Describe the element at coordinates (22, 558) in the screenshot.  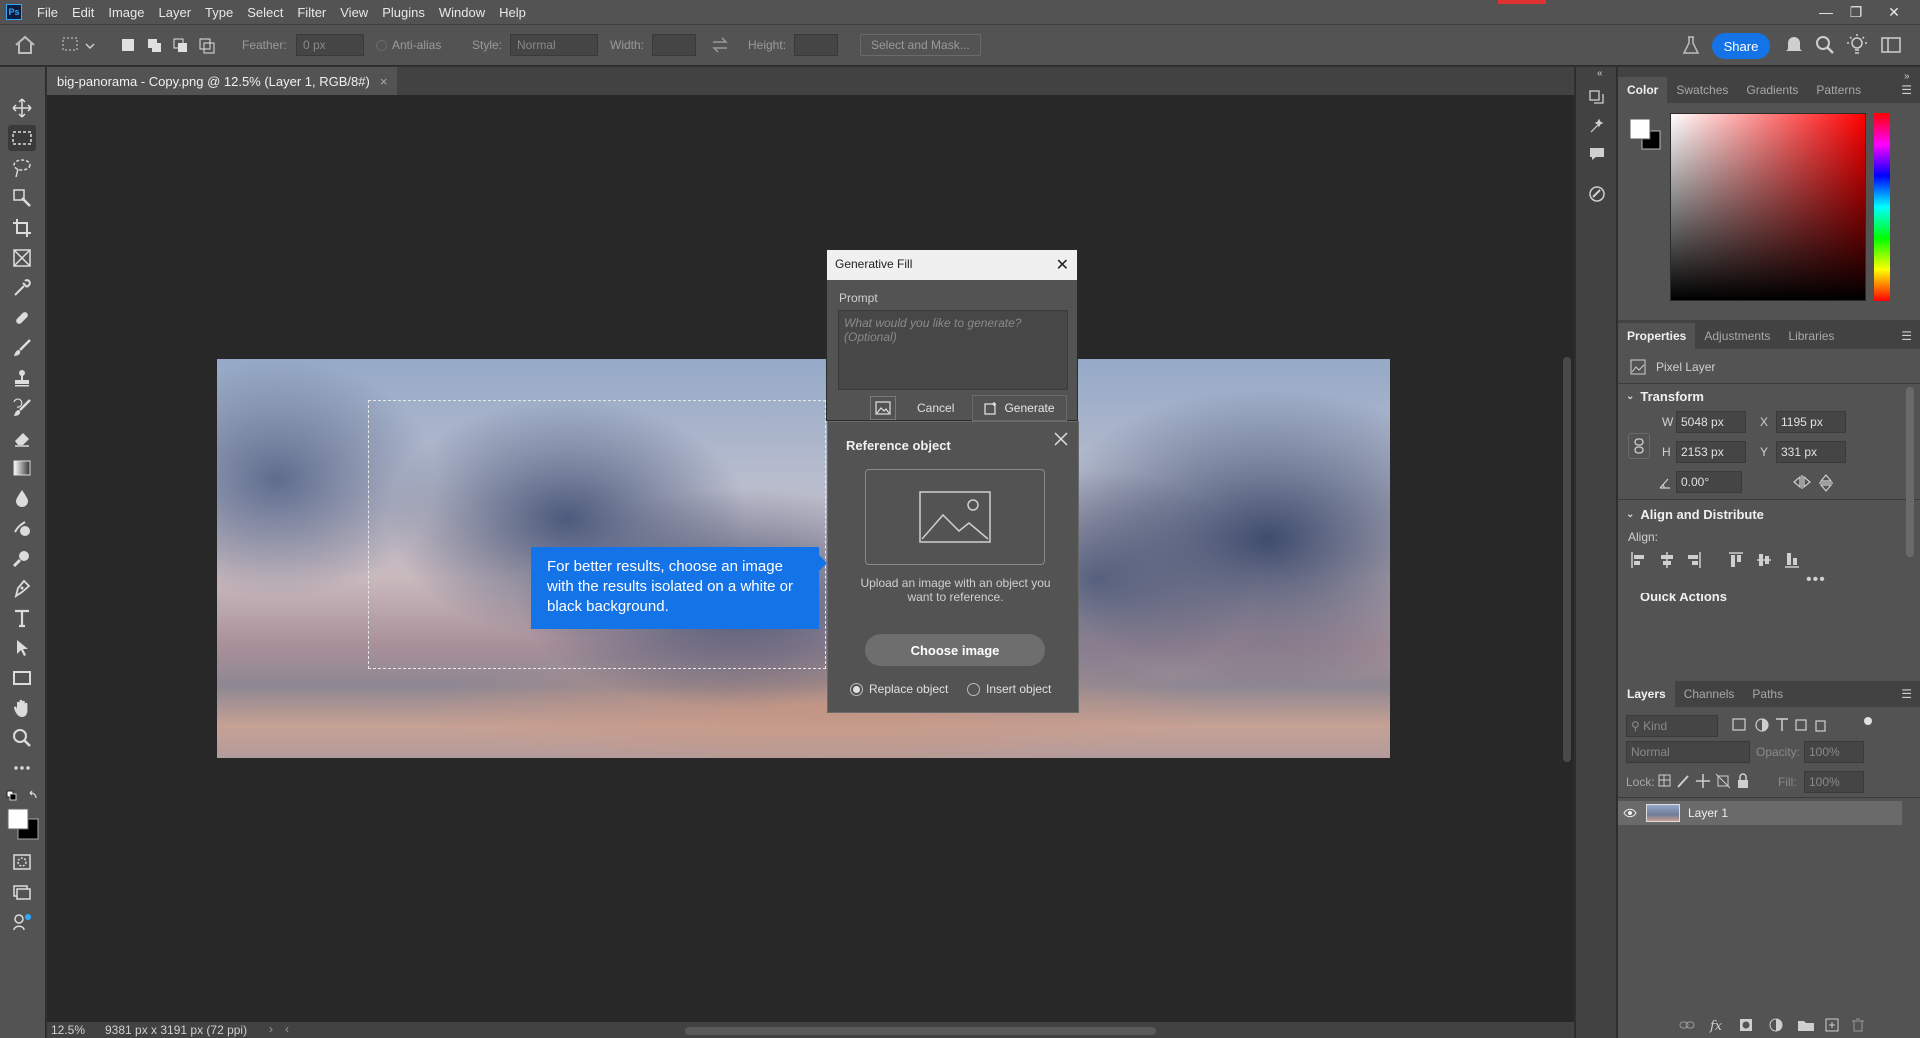
I see `zoom-loupe-tool-icon` at that location.